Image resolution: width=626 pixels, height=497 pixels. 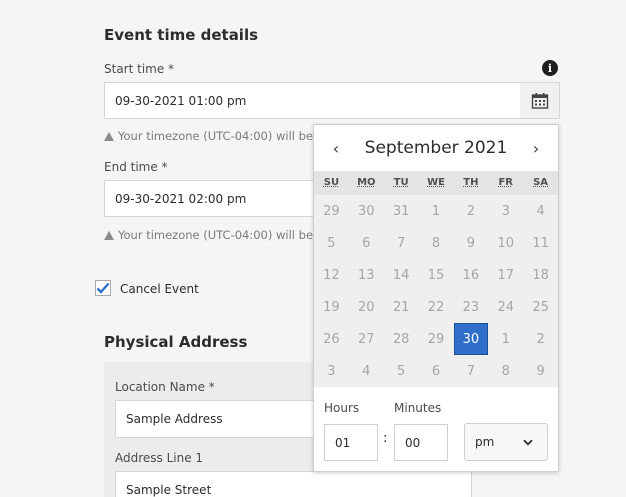 I want to click on chevron-down-icon, so click(x=528, y=442).